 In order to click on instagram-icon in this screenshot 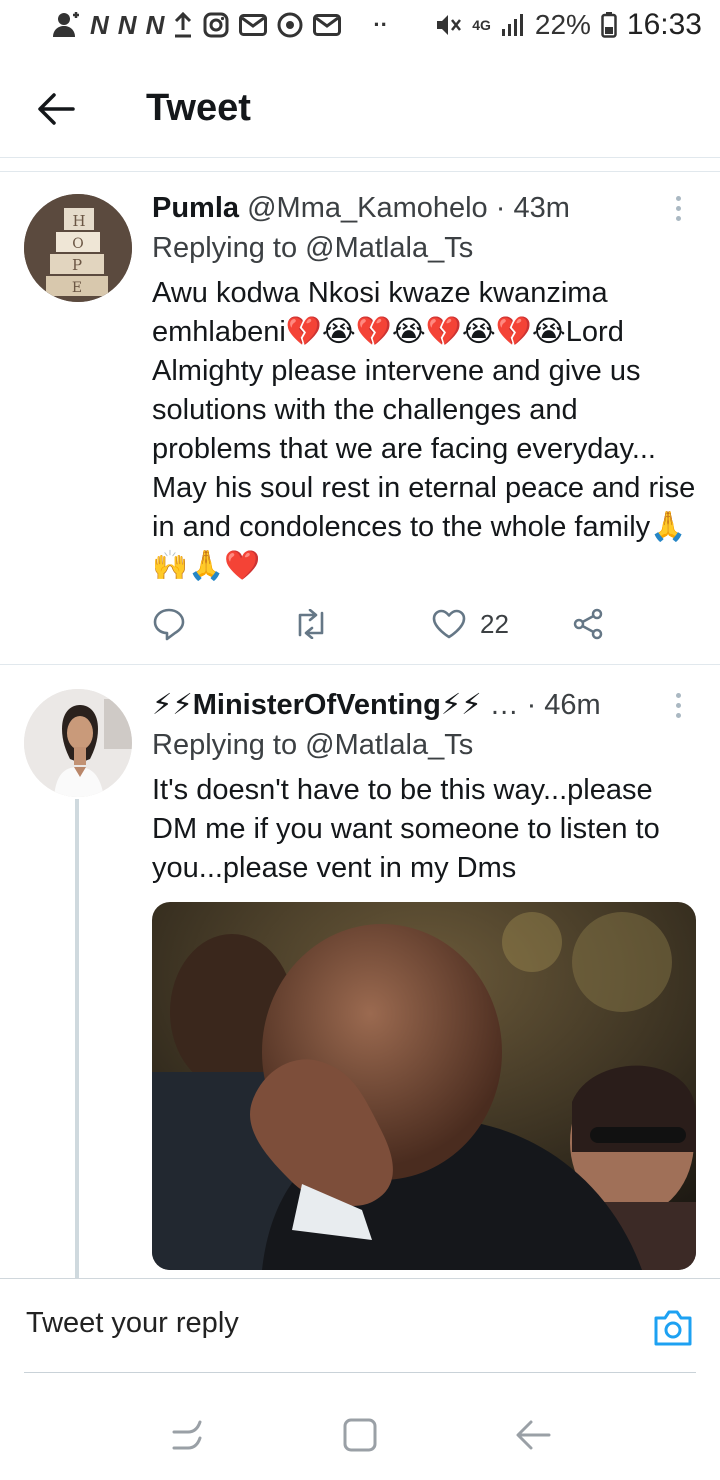, I will do `click(216, 25)`.